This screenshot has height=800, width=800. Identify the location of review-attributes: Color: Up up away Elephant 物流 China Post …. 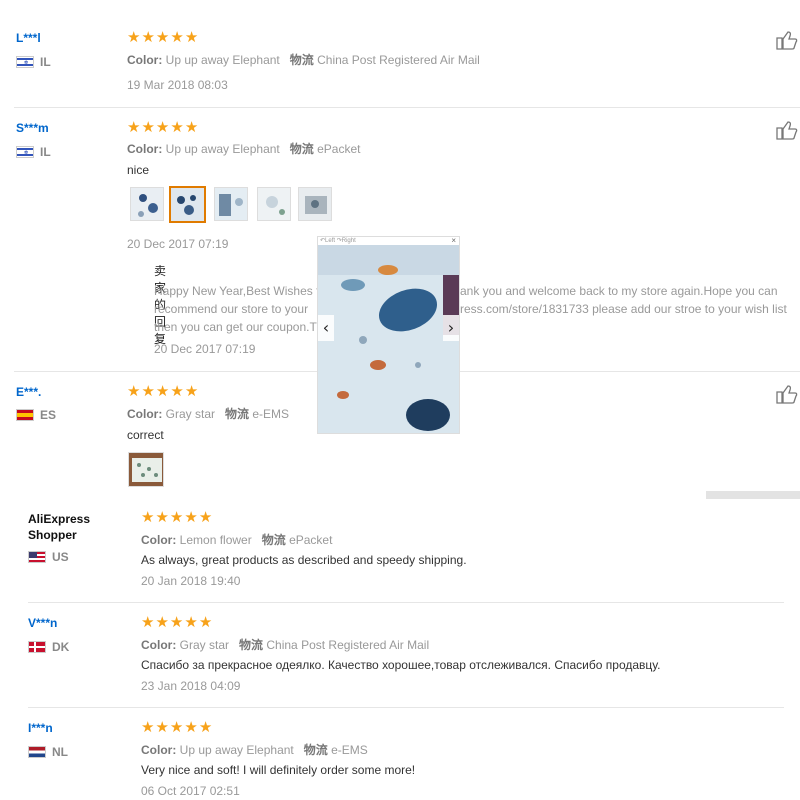
(303, 59).